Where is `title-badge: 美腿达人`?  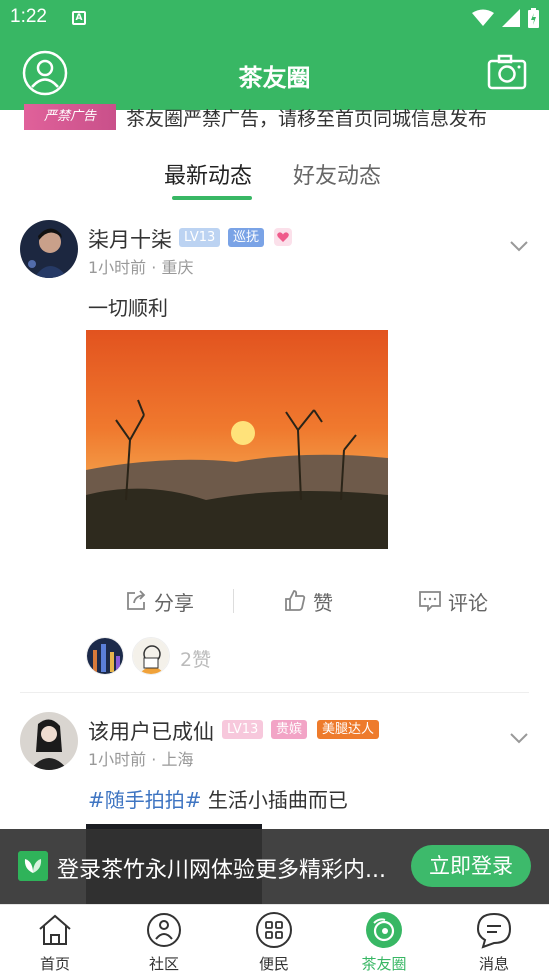
title-badge: 美腿达人 is located at coordinates (348, 729).